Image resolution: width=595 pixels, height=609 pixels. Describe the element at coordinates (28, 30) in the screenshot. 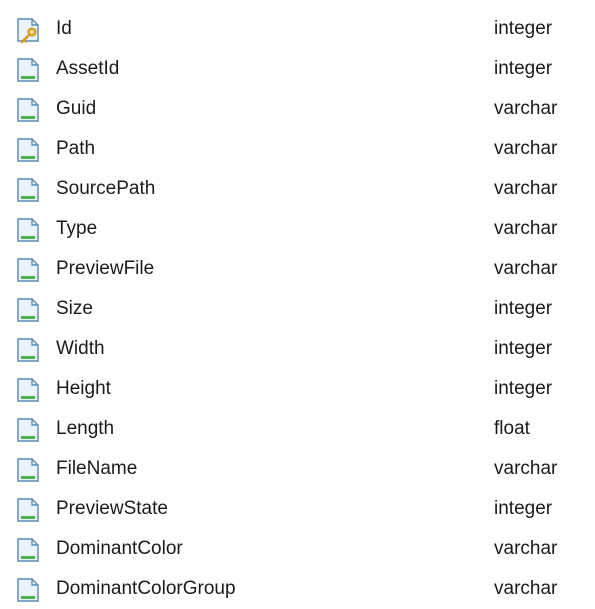

I see `primary-key-column-icon` at that location.